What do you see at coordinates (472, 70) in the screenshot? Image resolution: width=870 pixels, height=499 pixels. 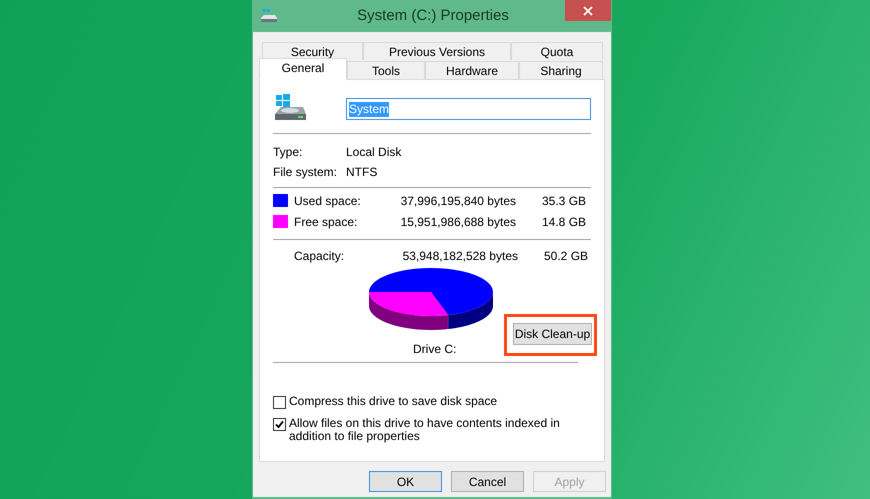 I see `tab: Hardware` at bounding box center [472, 70].